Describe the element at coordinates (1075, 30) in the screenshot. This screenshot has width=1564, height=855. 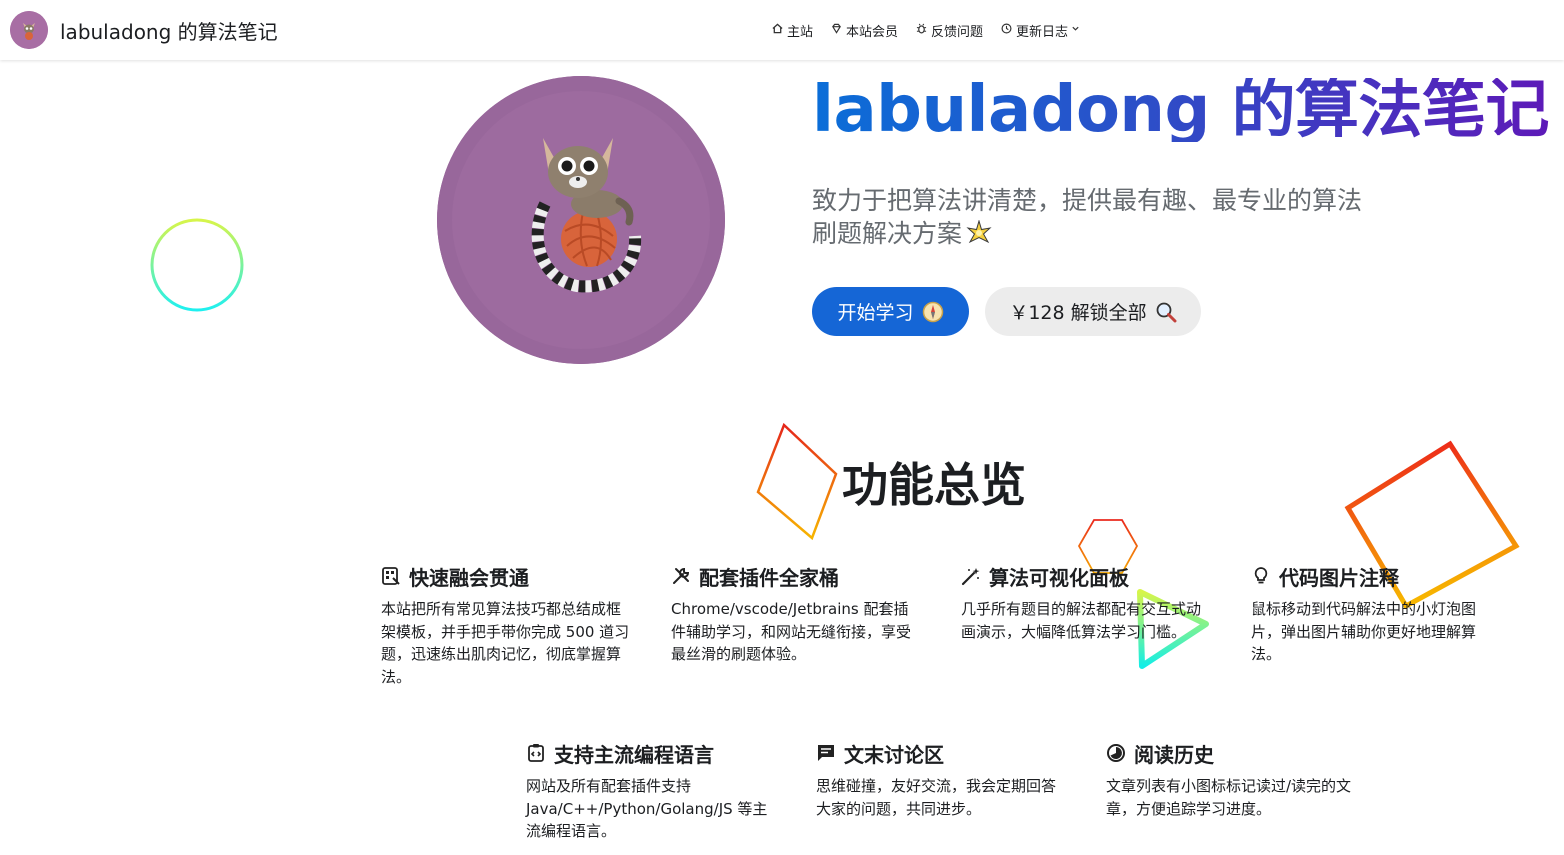
I see `chevron-down-icon` at that location.